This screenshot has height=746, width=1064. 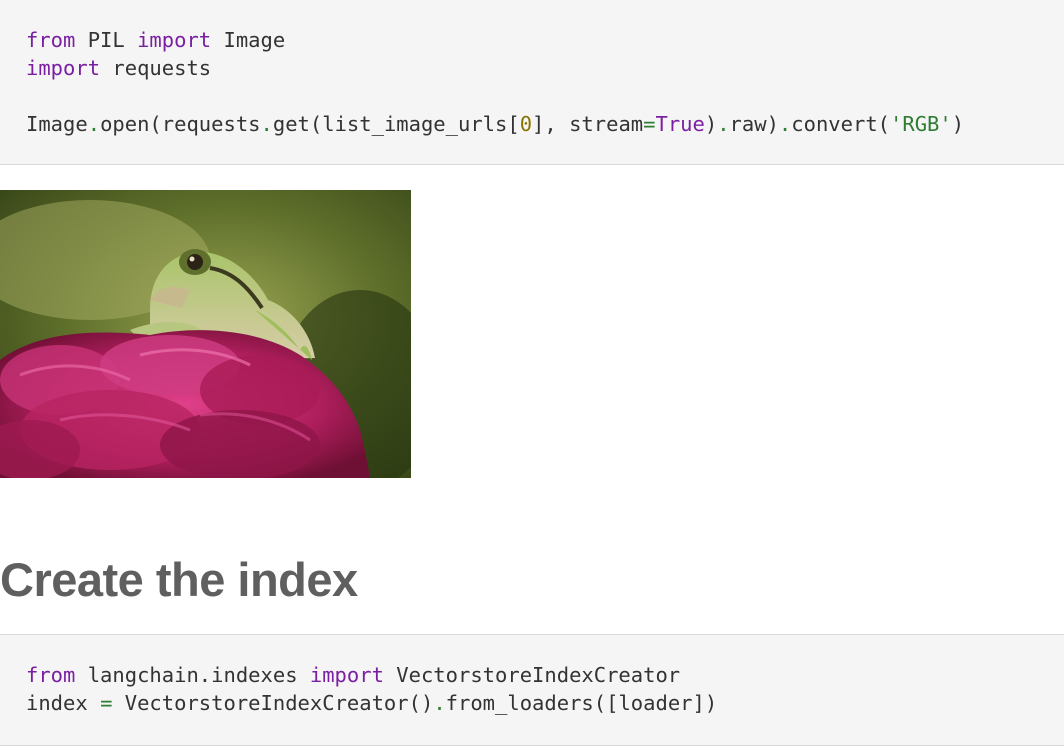 What do you see at coordinates (841, 124) in the screenshot?
I see `code-token: convert(` at bounding box center [841, 124].